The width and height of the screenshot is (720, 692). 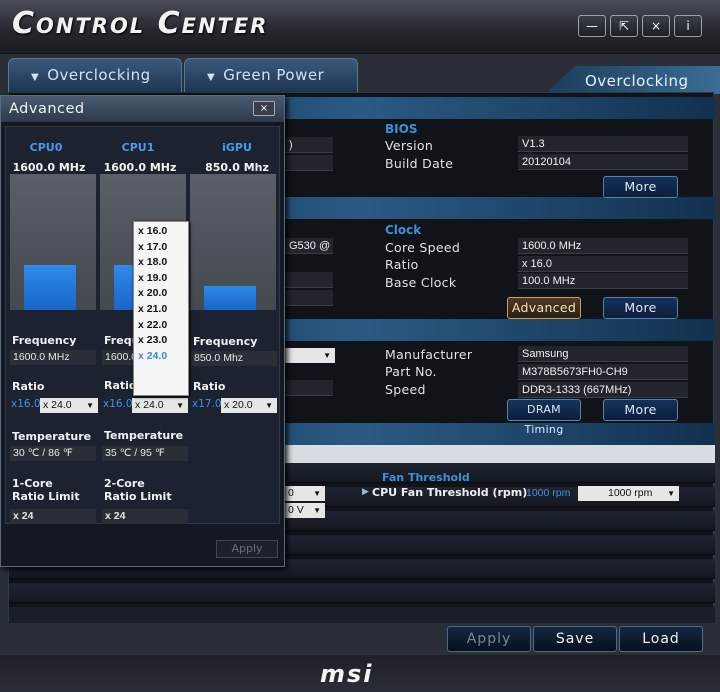 I want to click on cpu1-ratio-current: x16.0, so click(x=118, y=404).